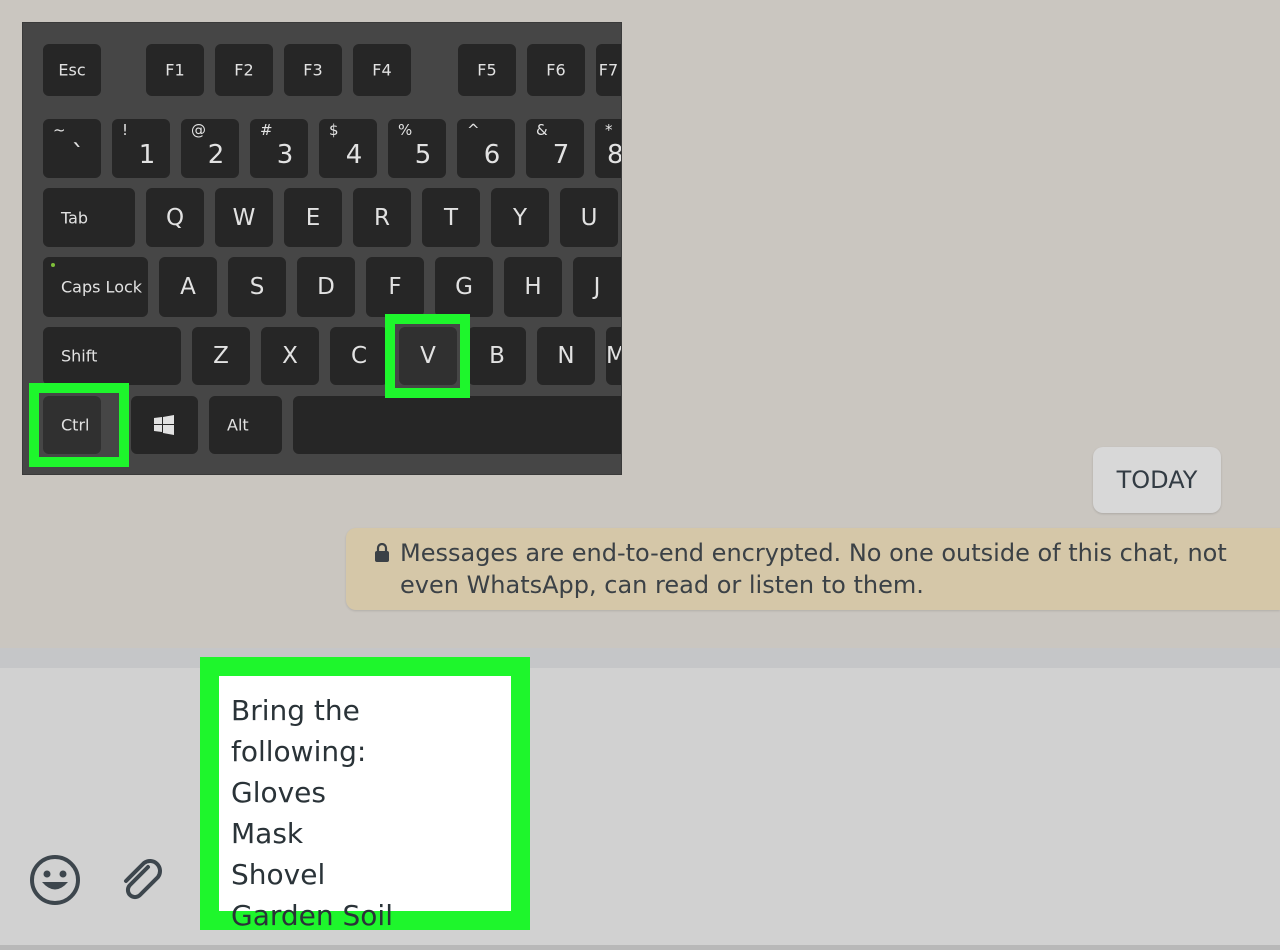  What do you see at coordinates (79, 356) in the screenshot?
I see `key-label: Shift` at bounding box center [79, 356].